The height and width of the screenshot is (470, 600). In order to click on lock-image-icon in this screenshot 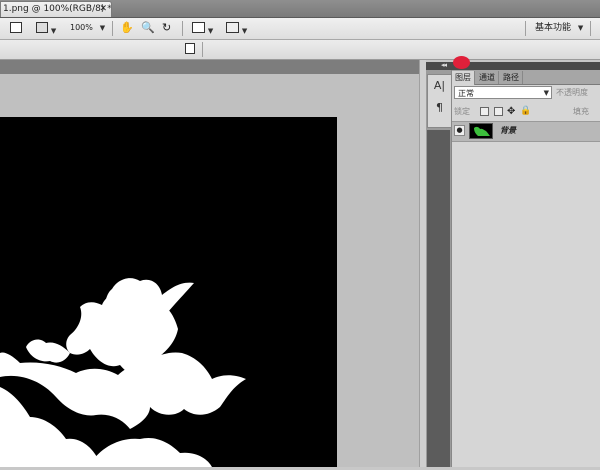, I will do `click(498, 111)`.